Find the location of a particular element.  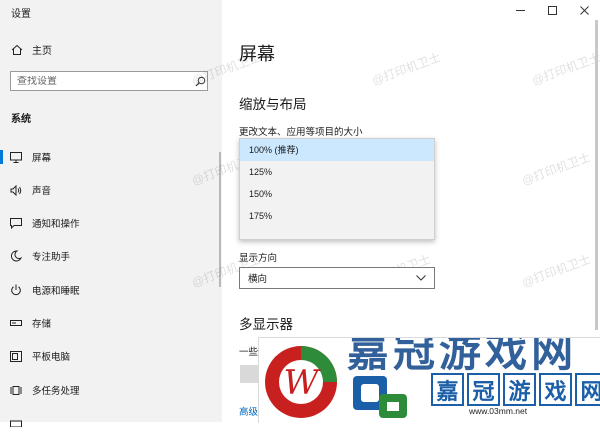

multitask-icon is located at coordinates (16, 390).